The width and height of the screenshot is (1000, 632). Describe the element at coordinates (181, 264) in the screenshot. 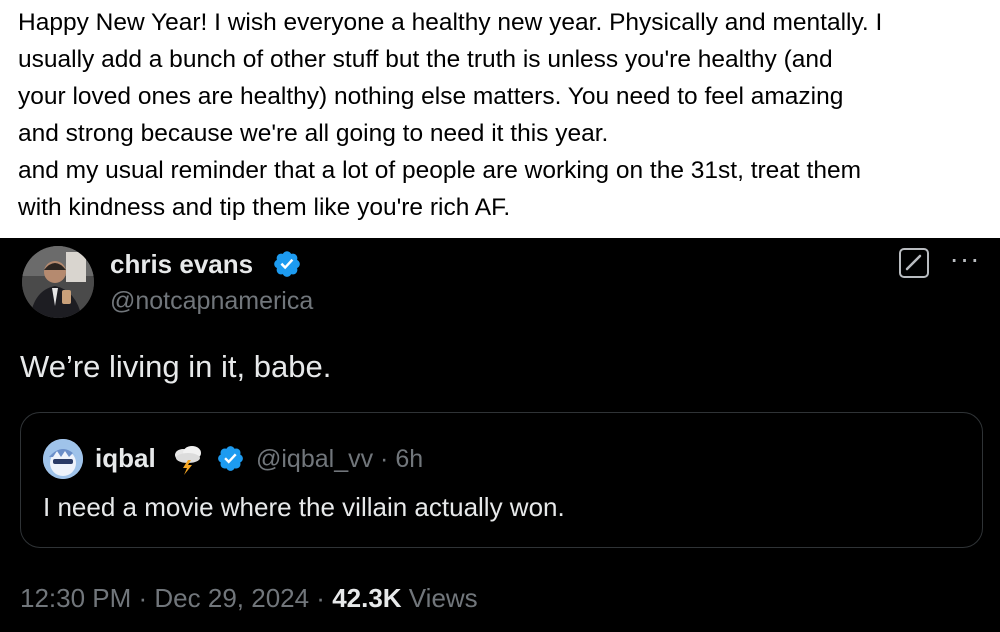

I see `author-name: chris evans` at that location.